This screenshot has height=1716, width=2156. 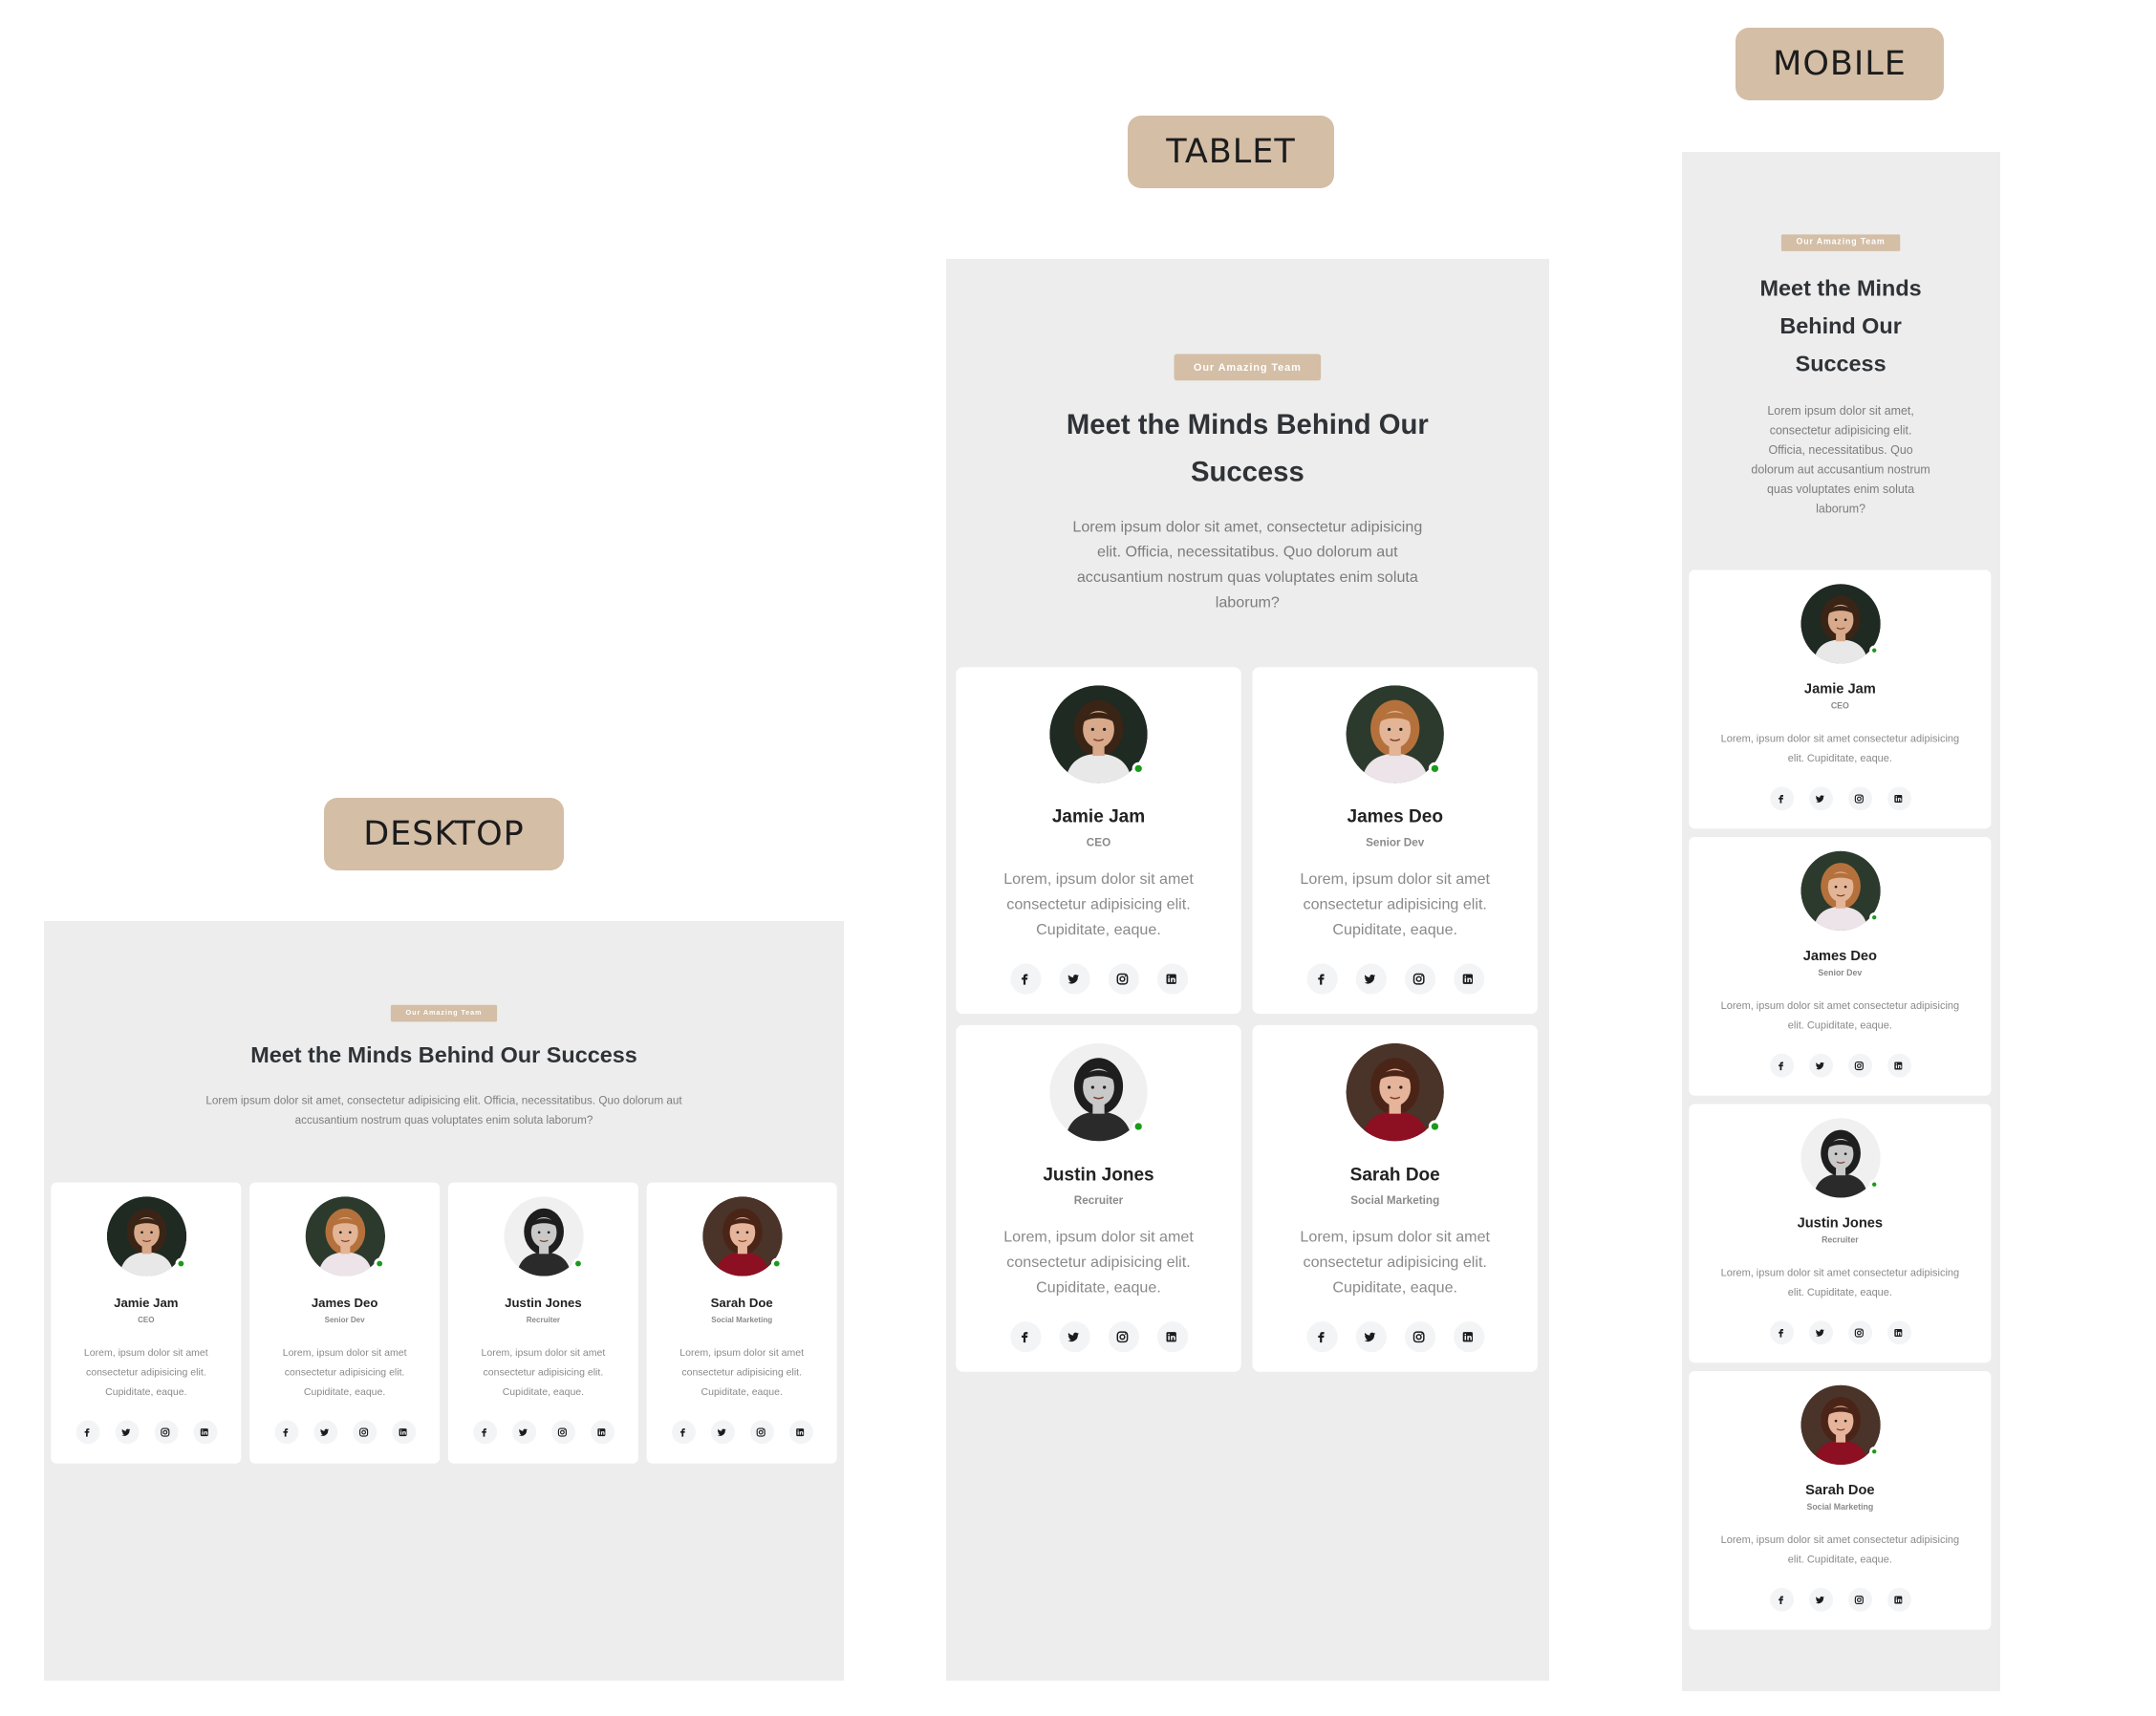 What do you see at coordinates (1098, 1200) in the screenshot?
I see `member-role: Recruiter` at bounding box center [1098, 1200].